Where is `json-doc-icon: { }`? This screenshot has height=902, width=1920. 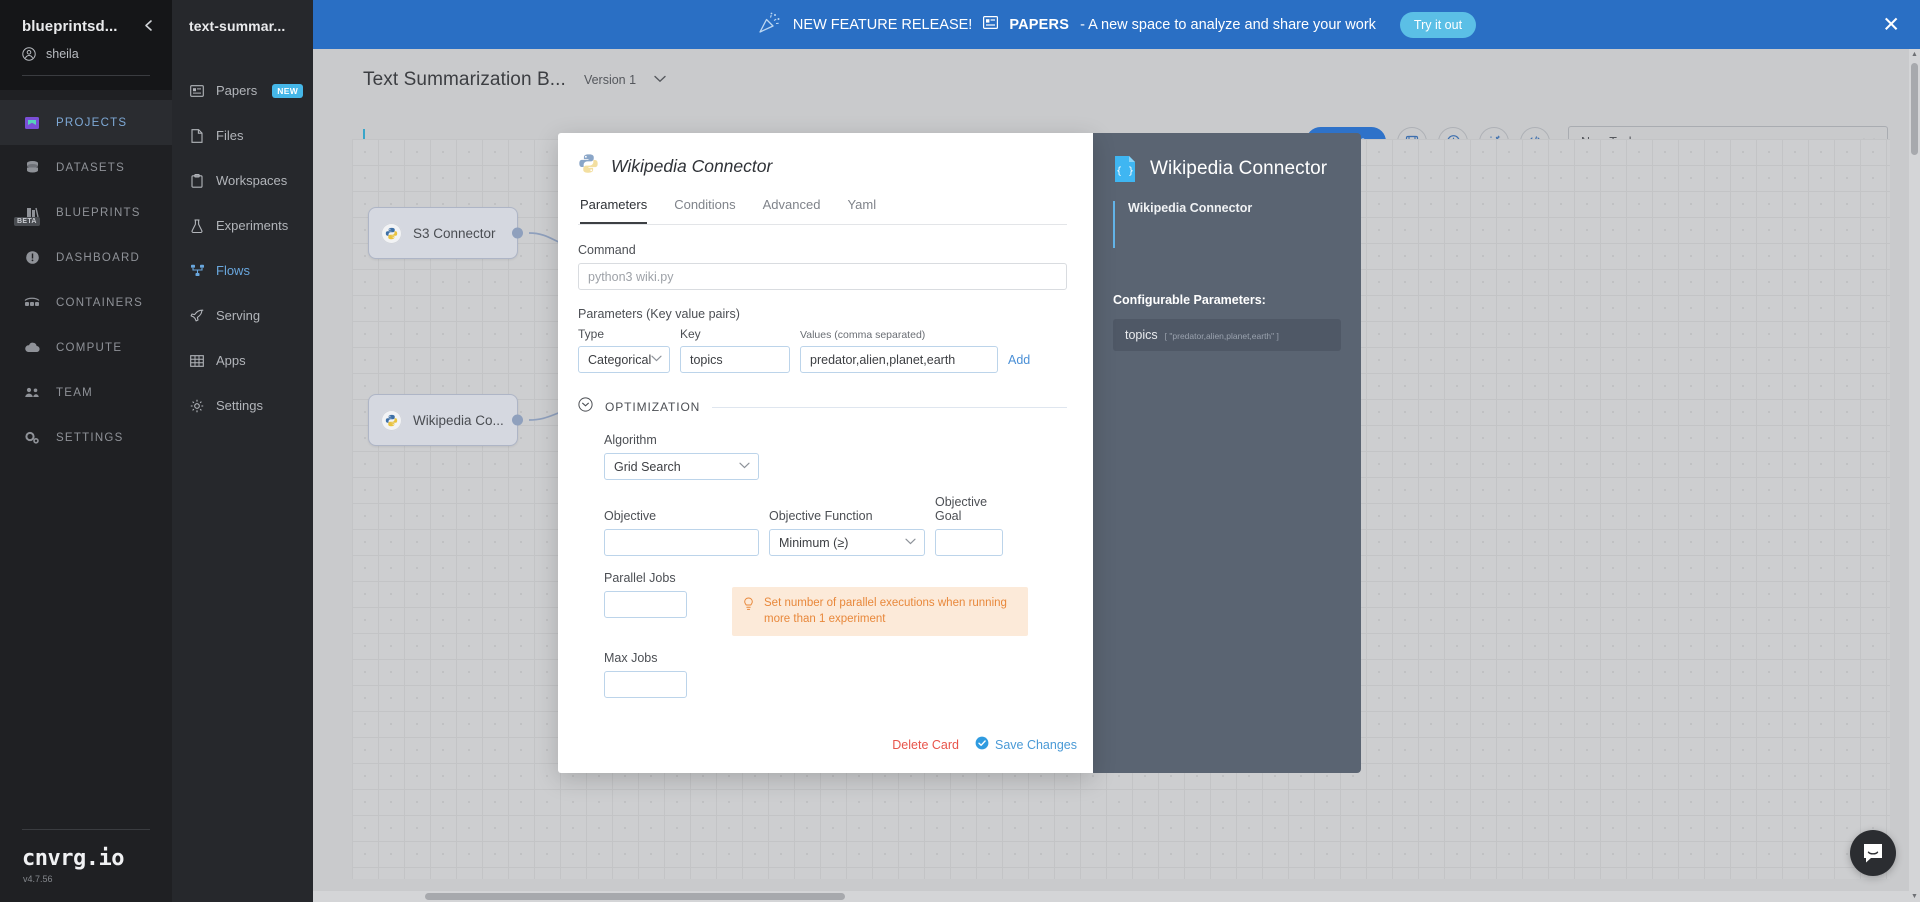
json-doc-icon: { } is located at coordinates (1125, 169).